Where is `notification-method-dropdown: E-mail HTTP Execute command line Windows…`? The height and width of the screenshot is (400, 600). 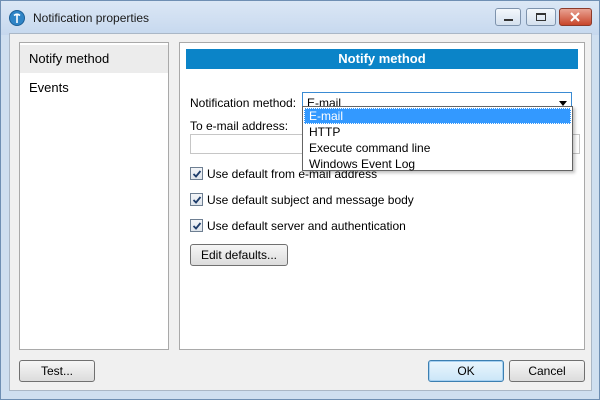 notification-method-dropdown: E-mail HTTP Execute command line Windows… is located at coordinates (437, 138).